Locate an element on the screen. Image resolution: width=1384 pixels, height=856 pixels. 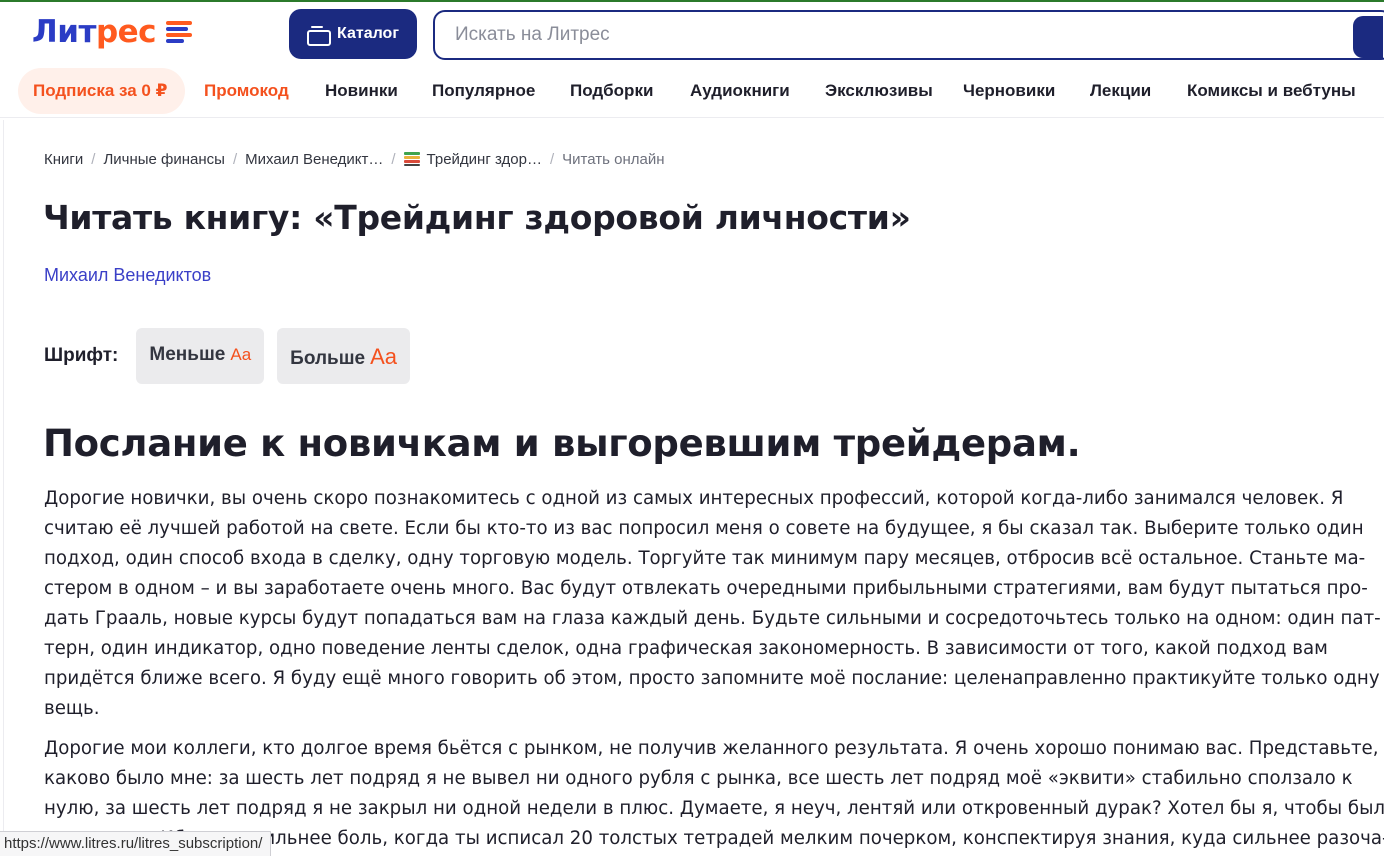
nav-item-promocode: Промокод is located at coordinates (246, 91).